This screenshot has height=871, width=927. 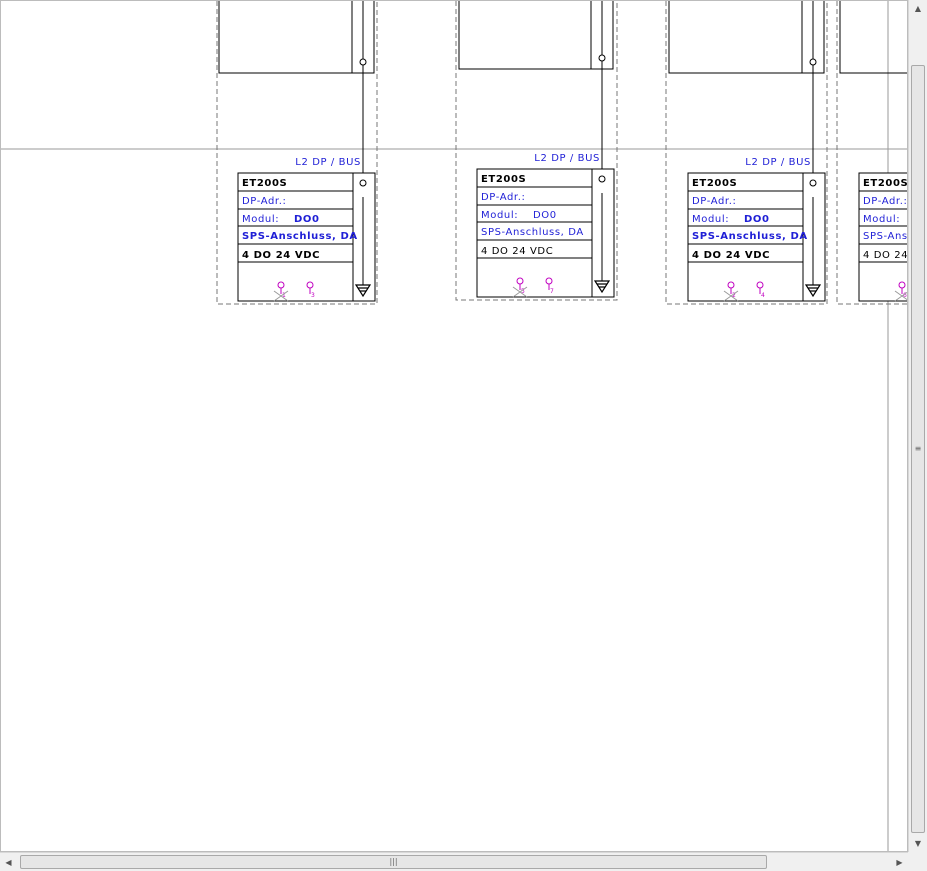 I want to click on scroll-down-arrow-icon: ▼, so click(x=918, y=843).